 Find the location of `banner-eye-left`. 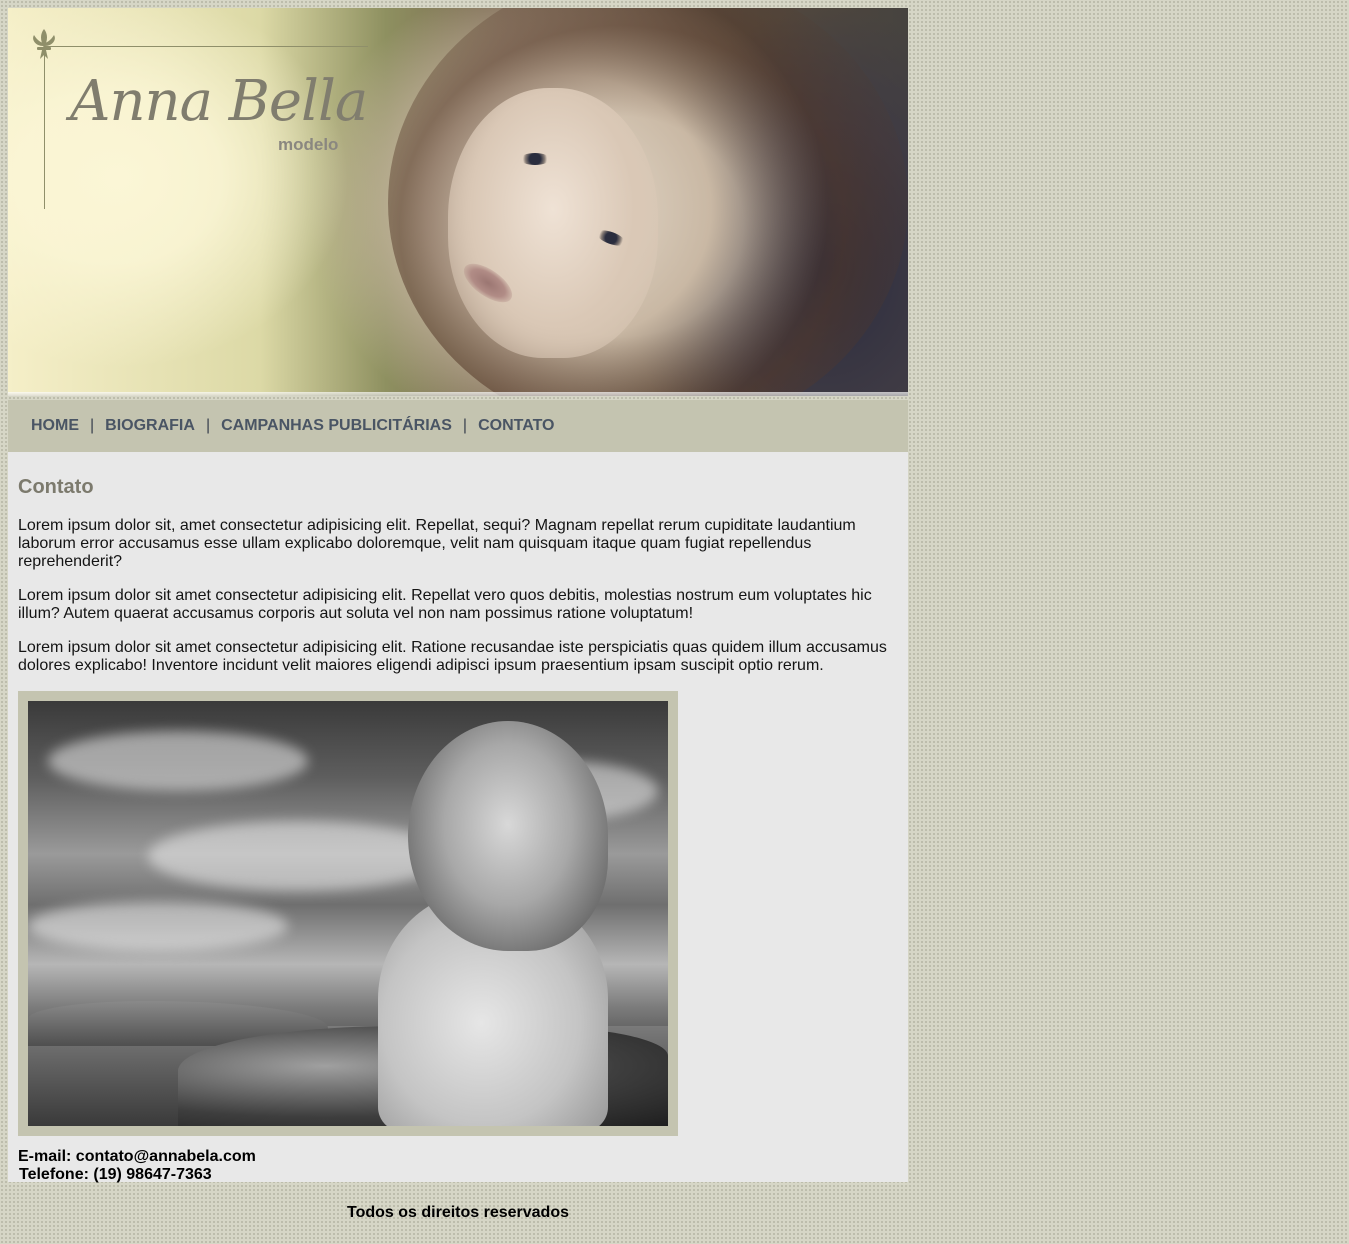

banner-eye-left is located at coordinates (535, 159).